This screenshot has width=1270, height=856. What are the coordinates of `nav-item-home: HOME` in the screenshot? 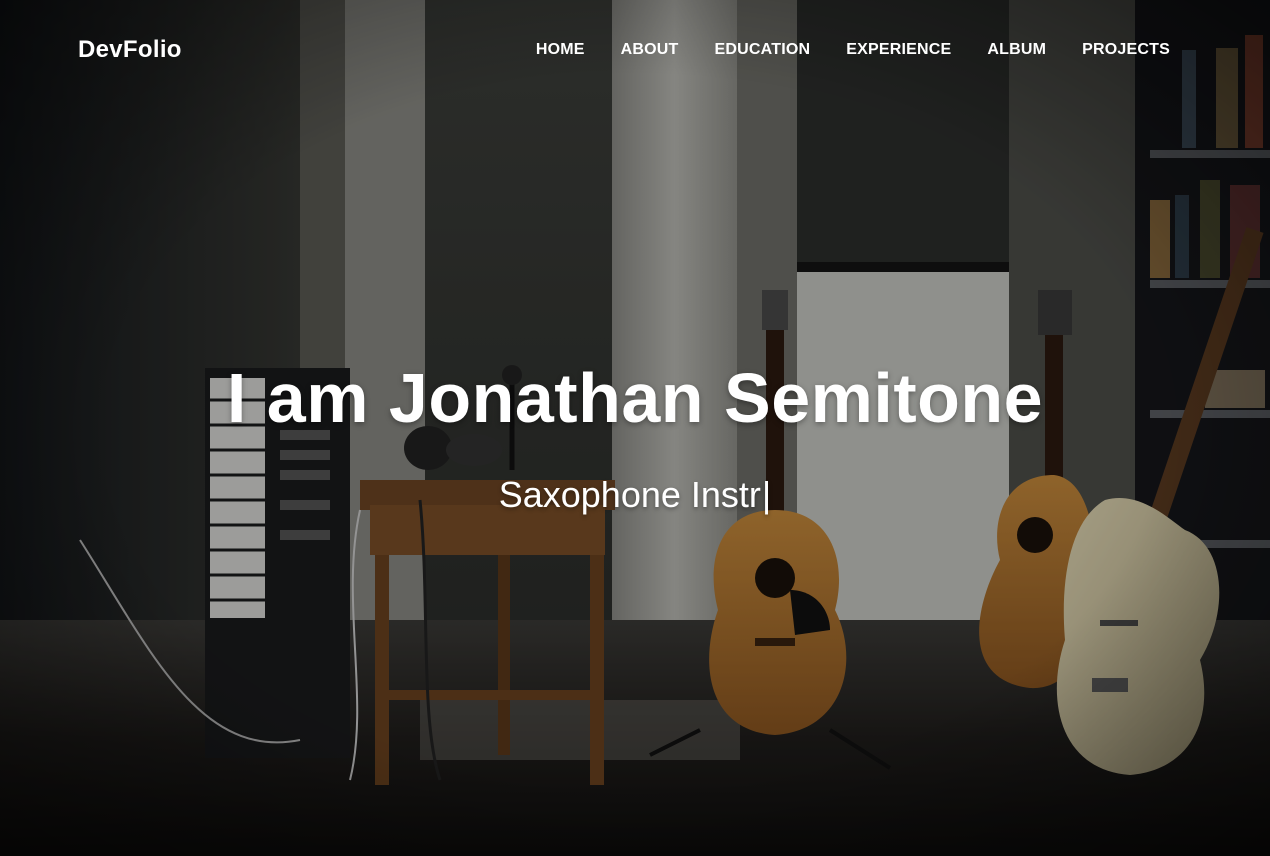 It's located at (560, 50).